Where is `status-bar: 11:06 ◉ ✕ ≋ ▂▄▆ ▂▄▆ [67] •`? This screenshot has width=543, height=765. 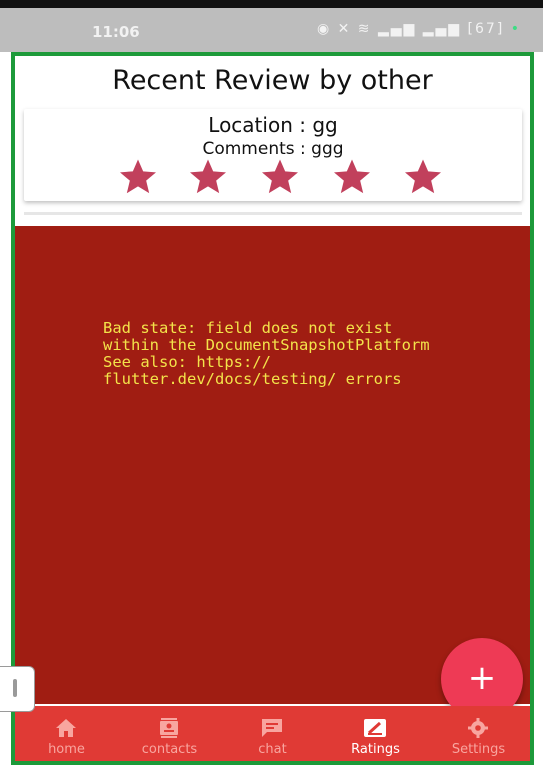 status-bar: 11:06 ◉ ✕ ≋ ▂▄▆ ▂▄▆ [67] • is located at coordinates (271, 30).